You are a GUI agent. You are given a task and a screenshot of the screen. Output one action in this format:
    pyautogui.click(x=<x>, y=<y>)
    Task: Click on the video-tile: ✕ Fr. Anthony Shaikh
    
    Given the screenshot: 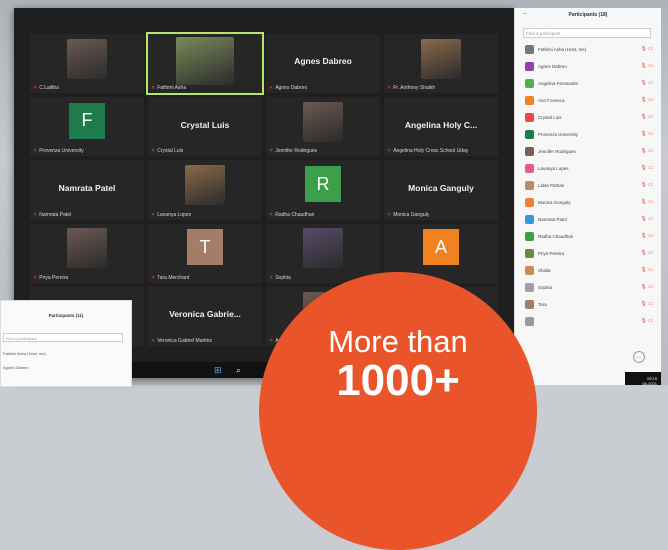 What is the action you would take?
    pyautogui.click(x=441, y=64)
    